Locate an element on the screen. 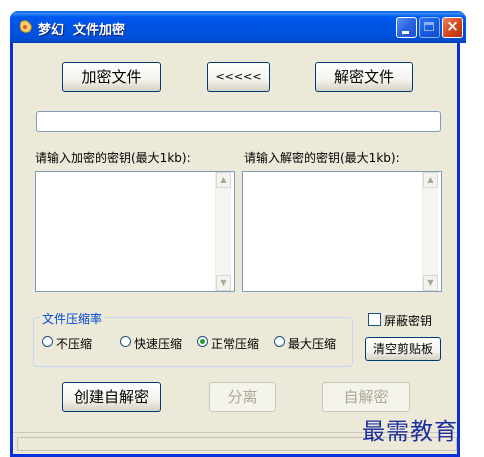 The width and height of the screenshot is (484, 457). encrypt-key-input is located at coordinates (135, 231).